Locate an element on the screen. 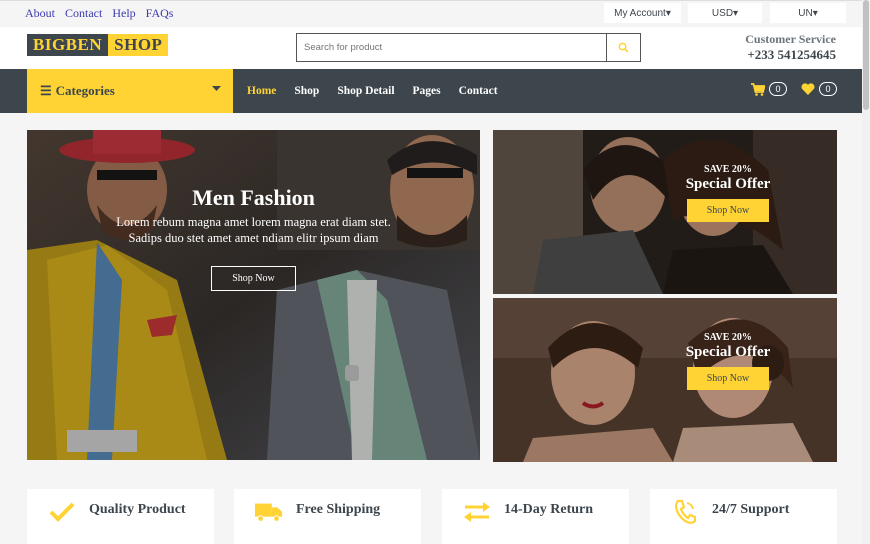 The width and height of the screenshot is (870, 544). feature-24-7-support: 24/7 Support is located at coordinates (743, 516).